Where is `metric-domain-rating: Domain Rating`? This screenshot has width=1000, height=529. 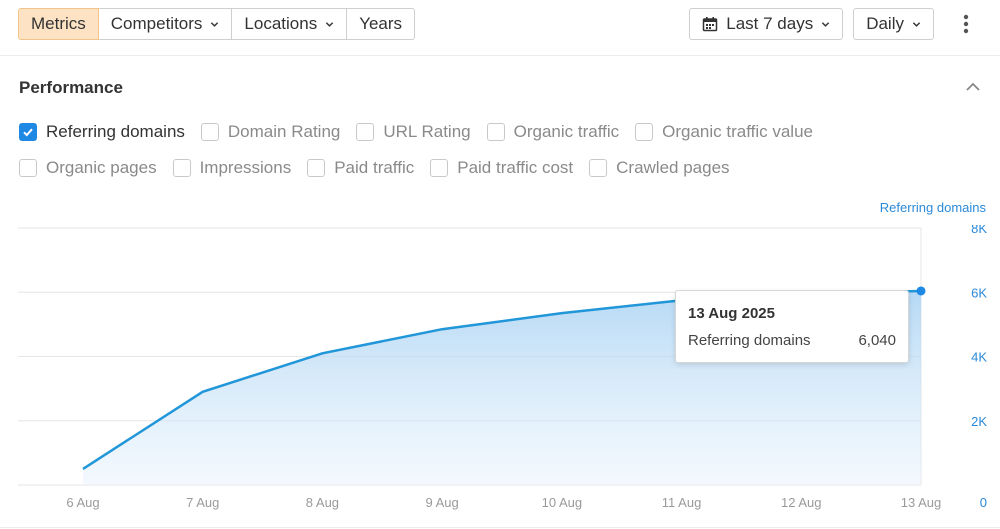
metric-domain-rating: Domain Rating is located at coordinates (270, 132).